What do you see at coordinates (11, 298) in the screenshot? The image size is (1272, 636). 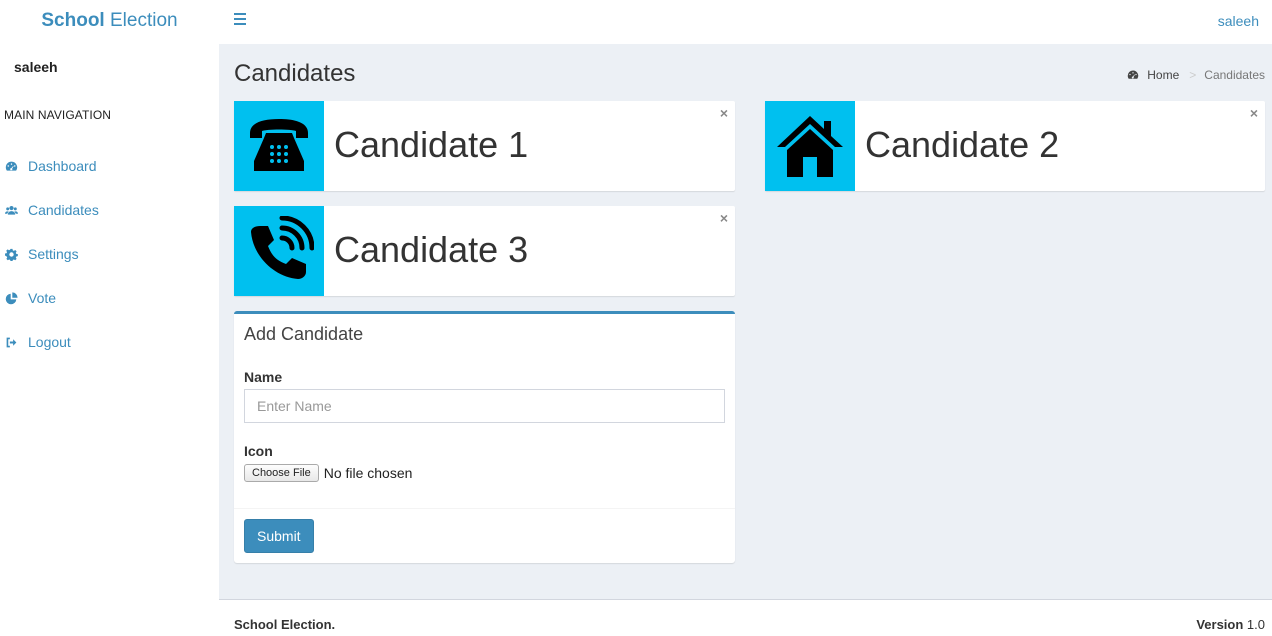 I see `pie-chart-icon` at bounding box center [11, 298].